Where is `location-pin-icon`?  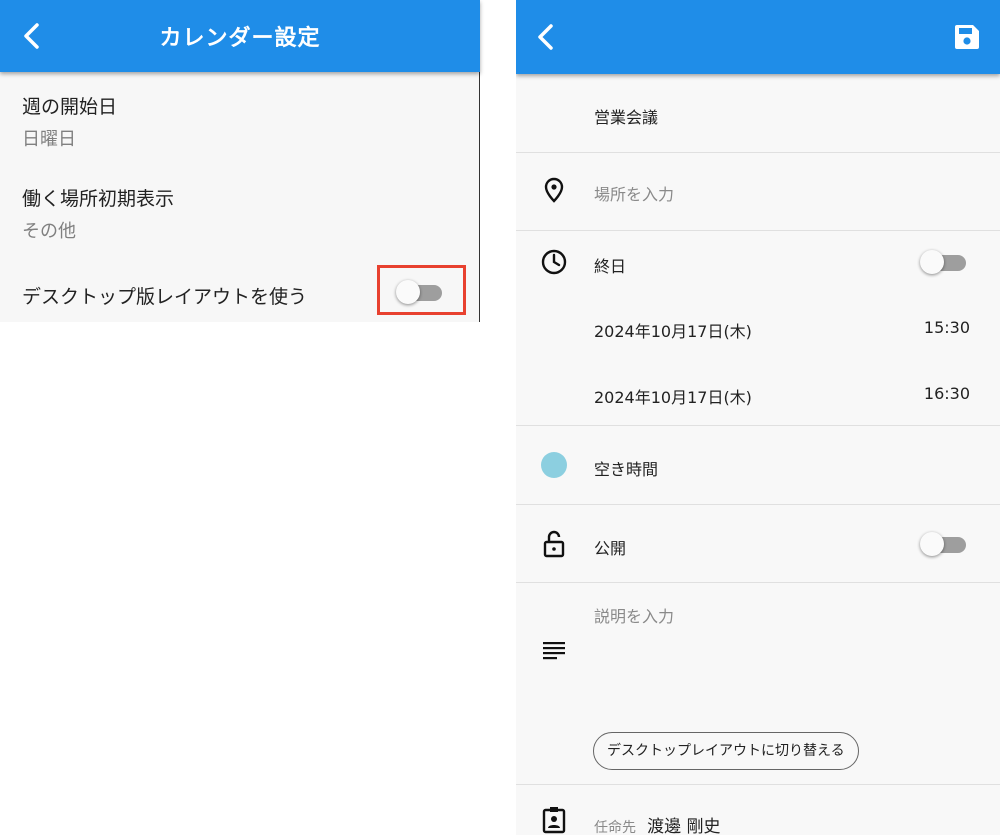 location-pin-icon is located at coordinates (554, 190).